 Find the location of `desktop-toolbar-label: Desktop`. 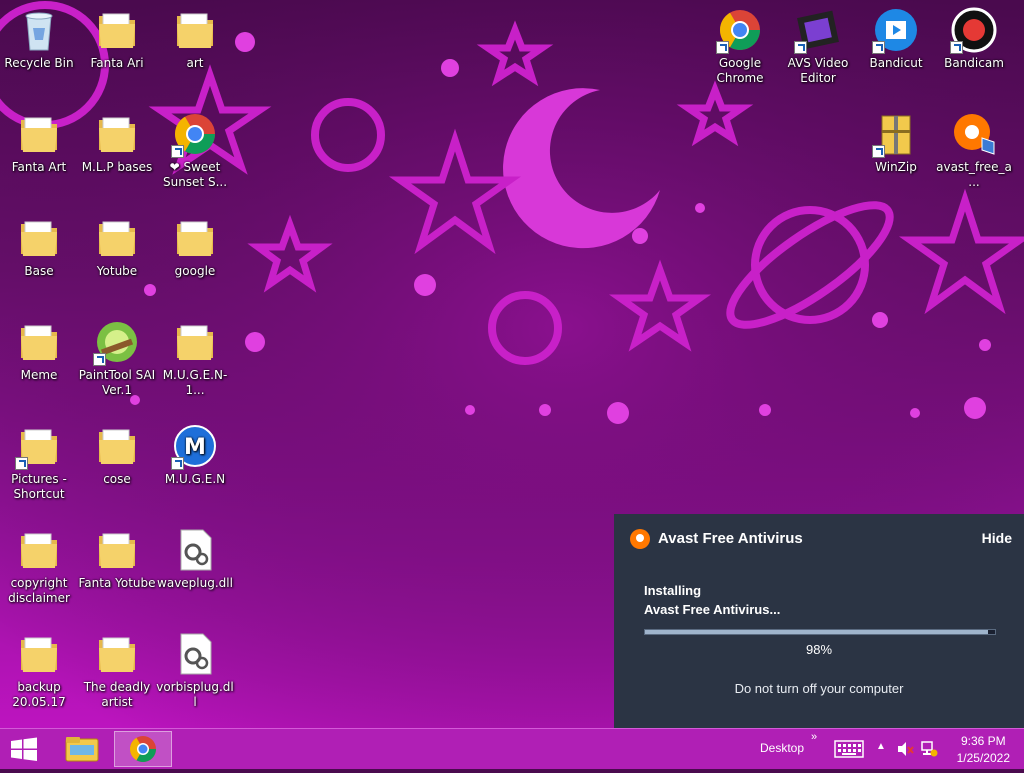

desktop-toolbar-label: Desktop is located at coordinates (782, 748).